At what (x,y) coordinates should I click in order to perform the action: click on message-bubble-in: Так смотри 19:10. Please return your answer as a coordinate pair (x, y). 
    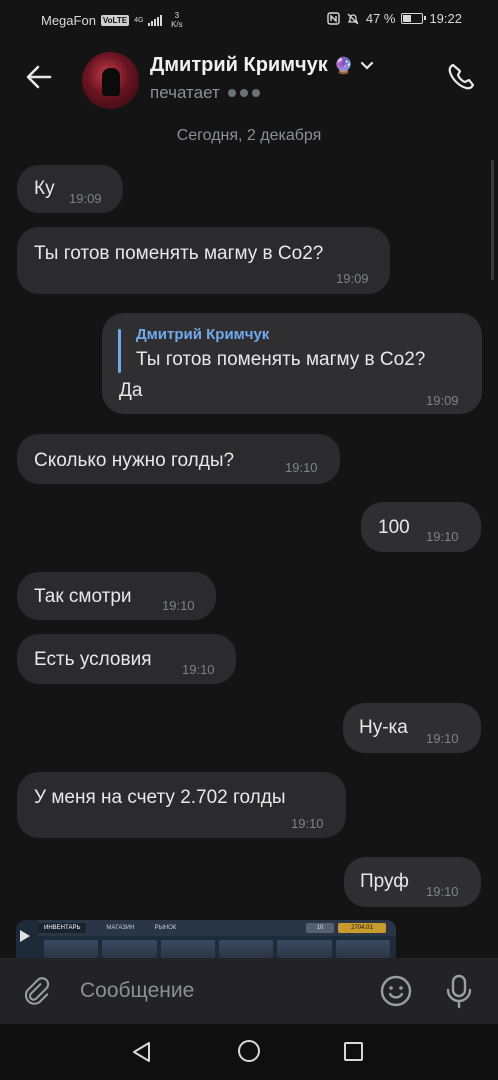
    Looking at the image, I should click on (116, 596).